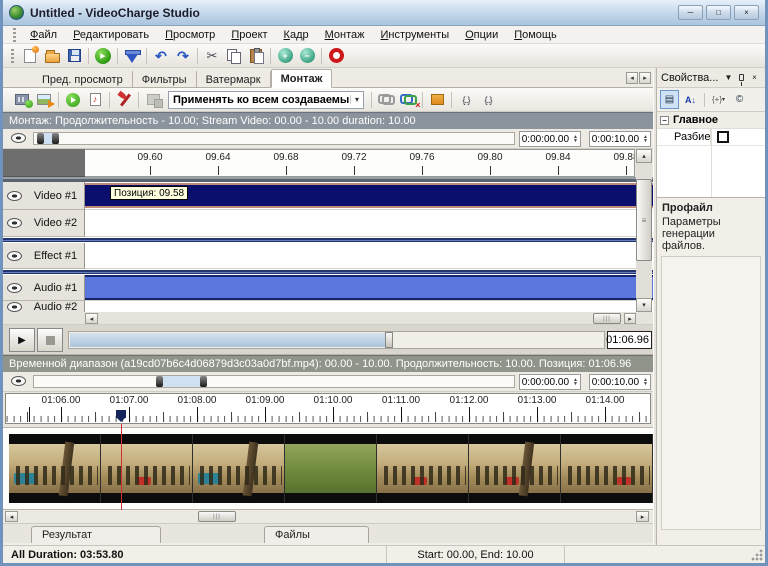 The image size is (768, 566). I want to click on stop-button, so click(336, 56).